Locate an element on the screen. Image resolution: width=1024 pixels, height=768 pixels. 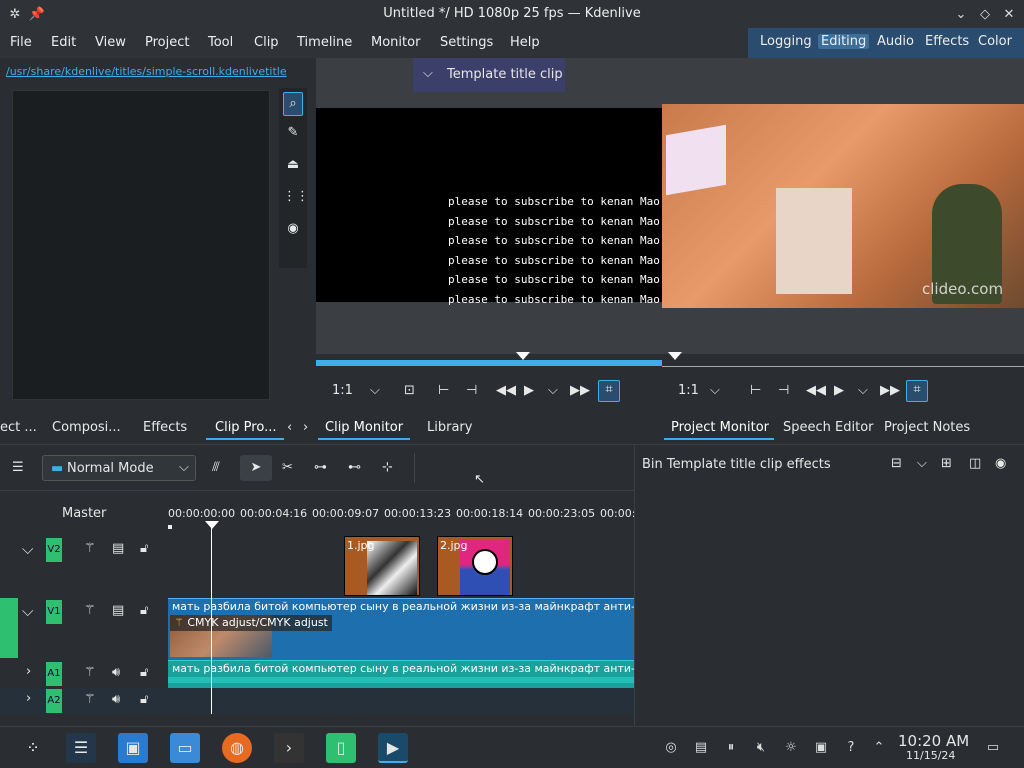
select-tool-icon: ➤ is located at coordinates (256, 468).